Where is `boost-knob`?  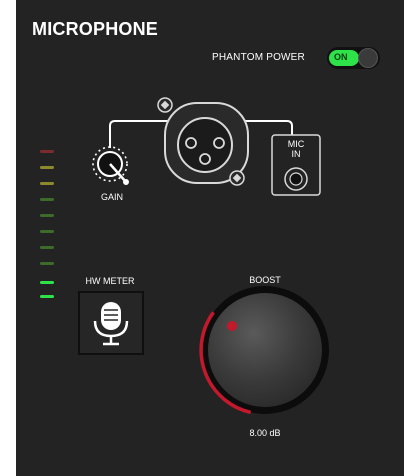 boost-knob is located at coordinates (264, 350).